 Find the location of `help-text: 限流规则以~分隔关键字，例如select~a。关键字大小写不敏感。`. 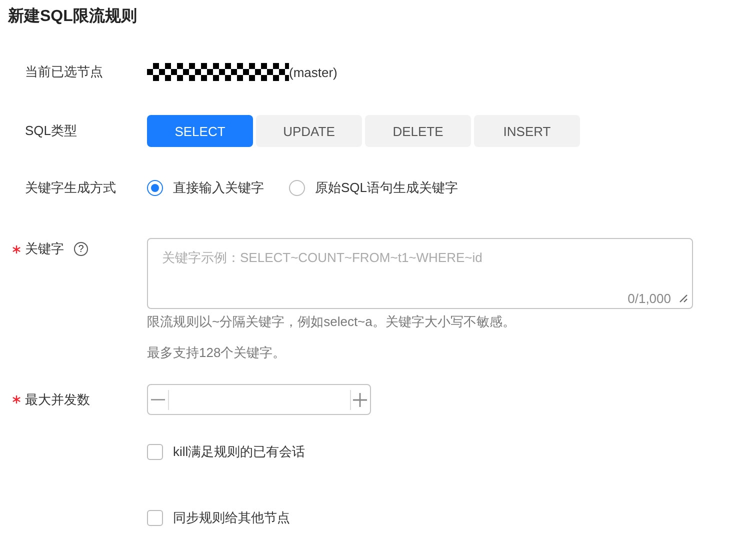

help-text: 限流规则以~分隔关键字，例如select~a。关键字大小写不敏感。 is located at coordinates (331, 322).